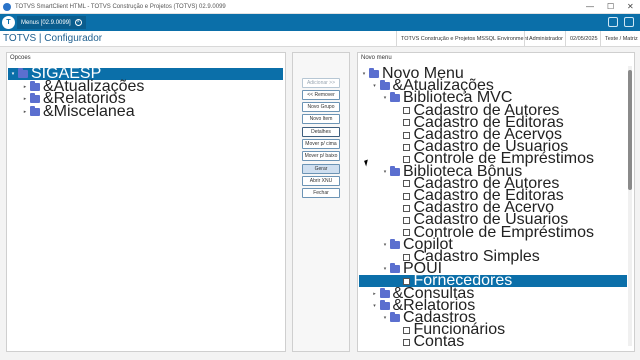 The image size is (640, 360). Describe the element at coordinates (620, 39) in the screenshot. I see `environment-info: Teste / Matriz` at that location.